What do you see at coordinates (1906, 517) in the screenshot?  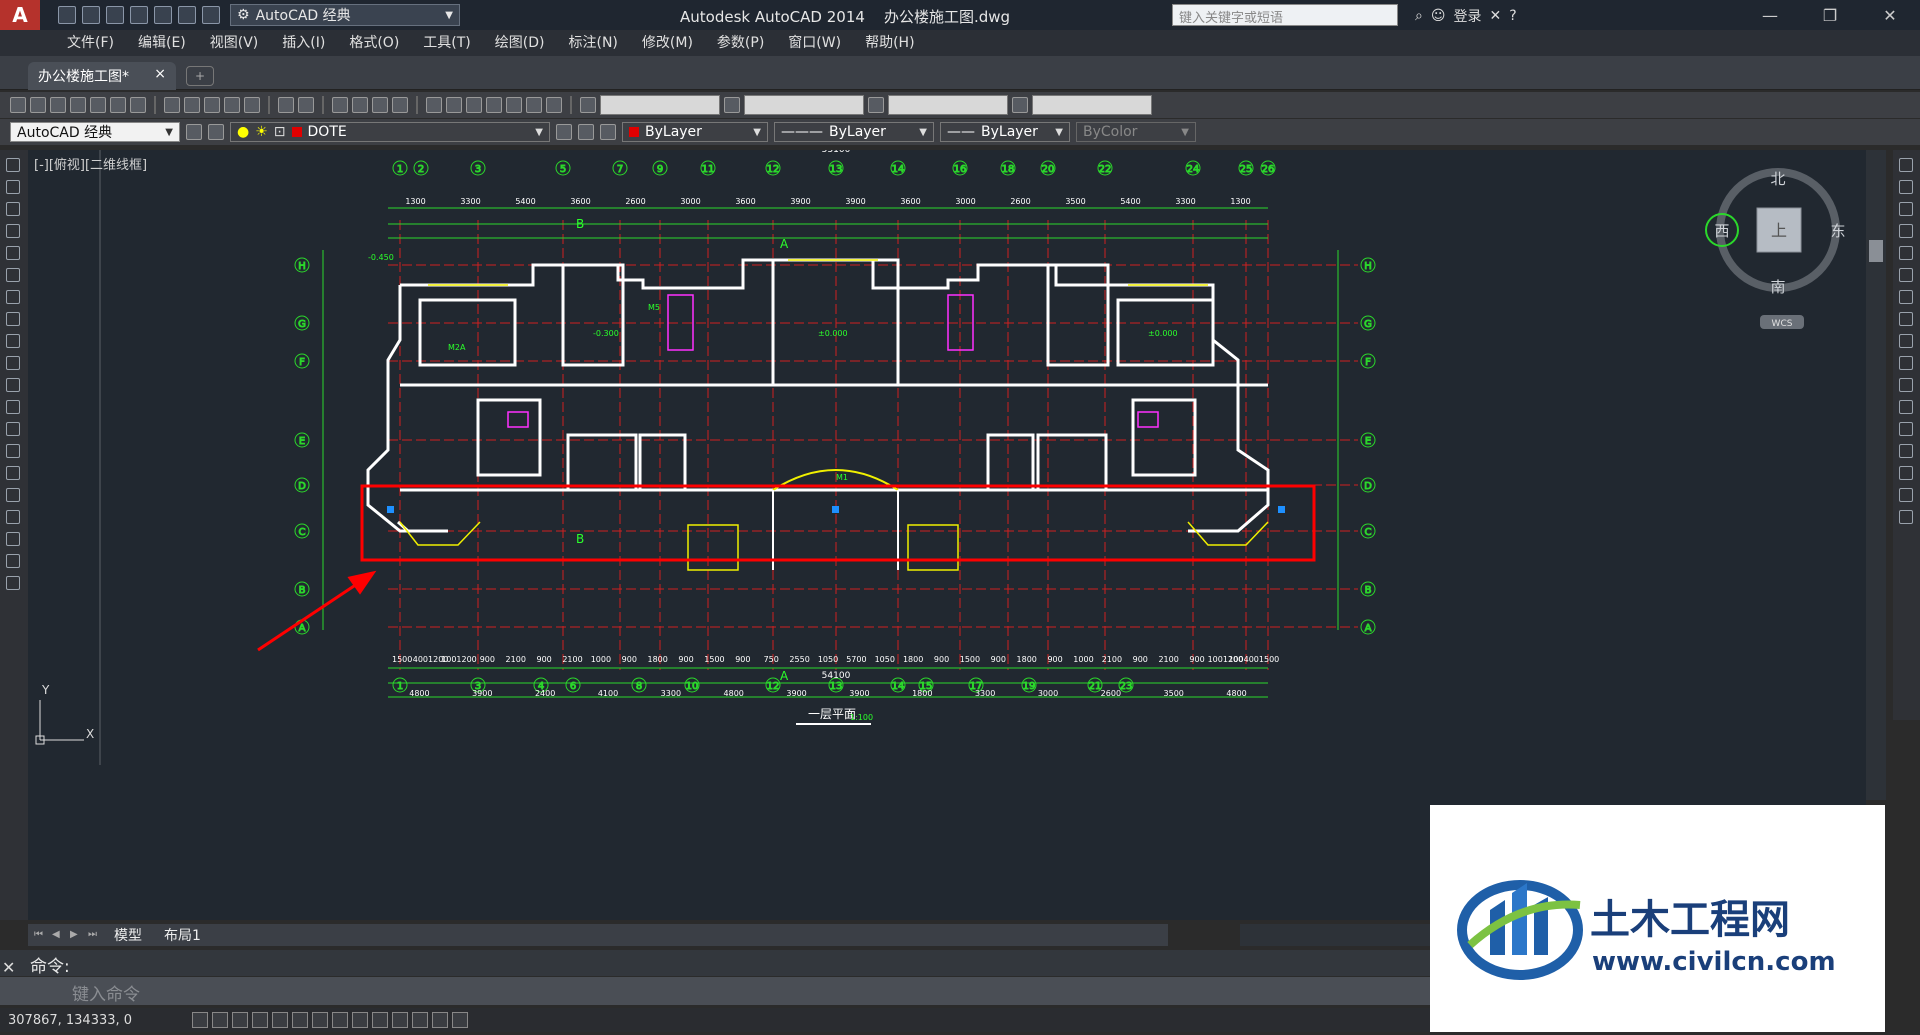 I see `explode-icon` at bounding box center [1906, 517].